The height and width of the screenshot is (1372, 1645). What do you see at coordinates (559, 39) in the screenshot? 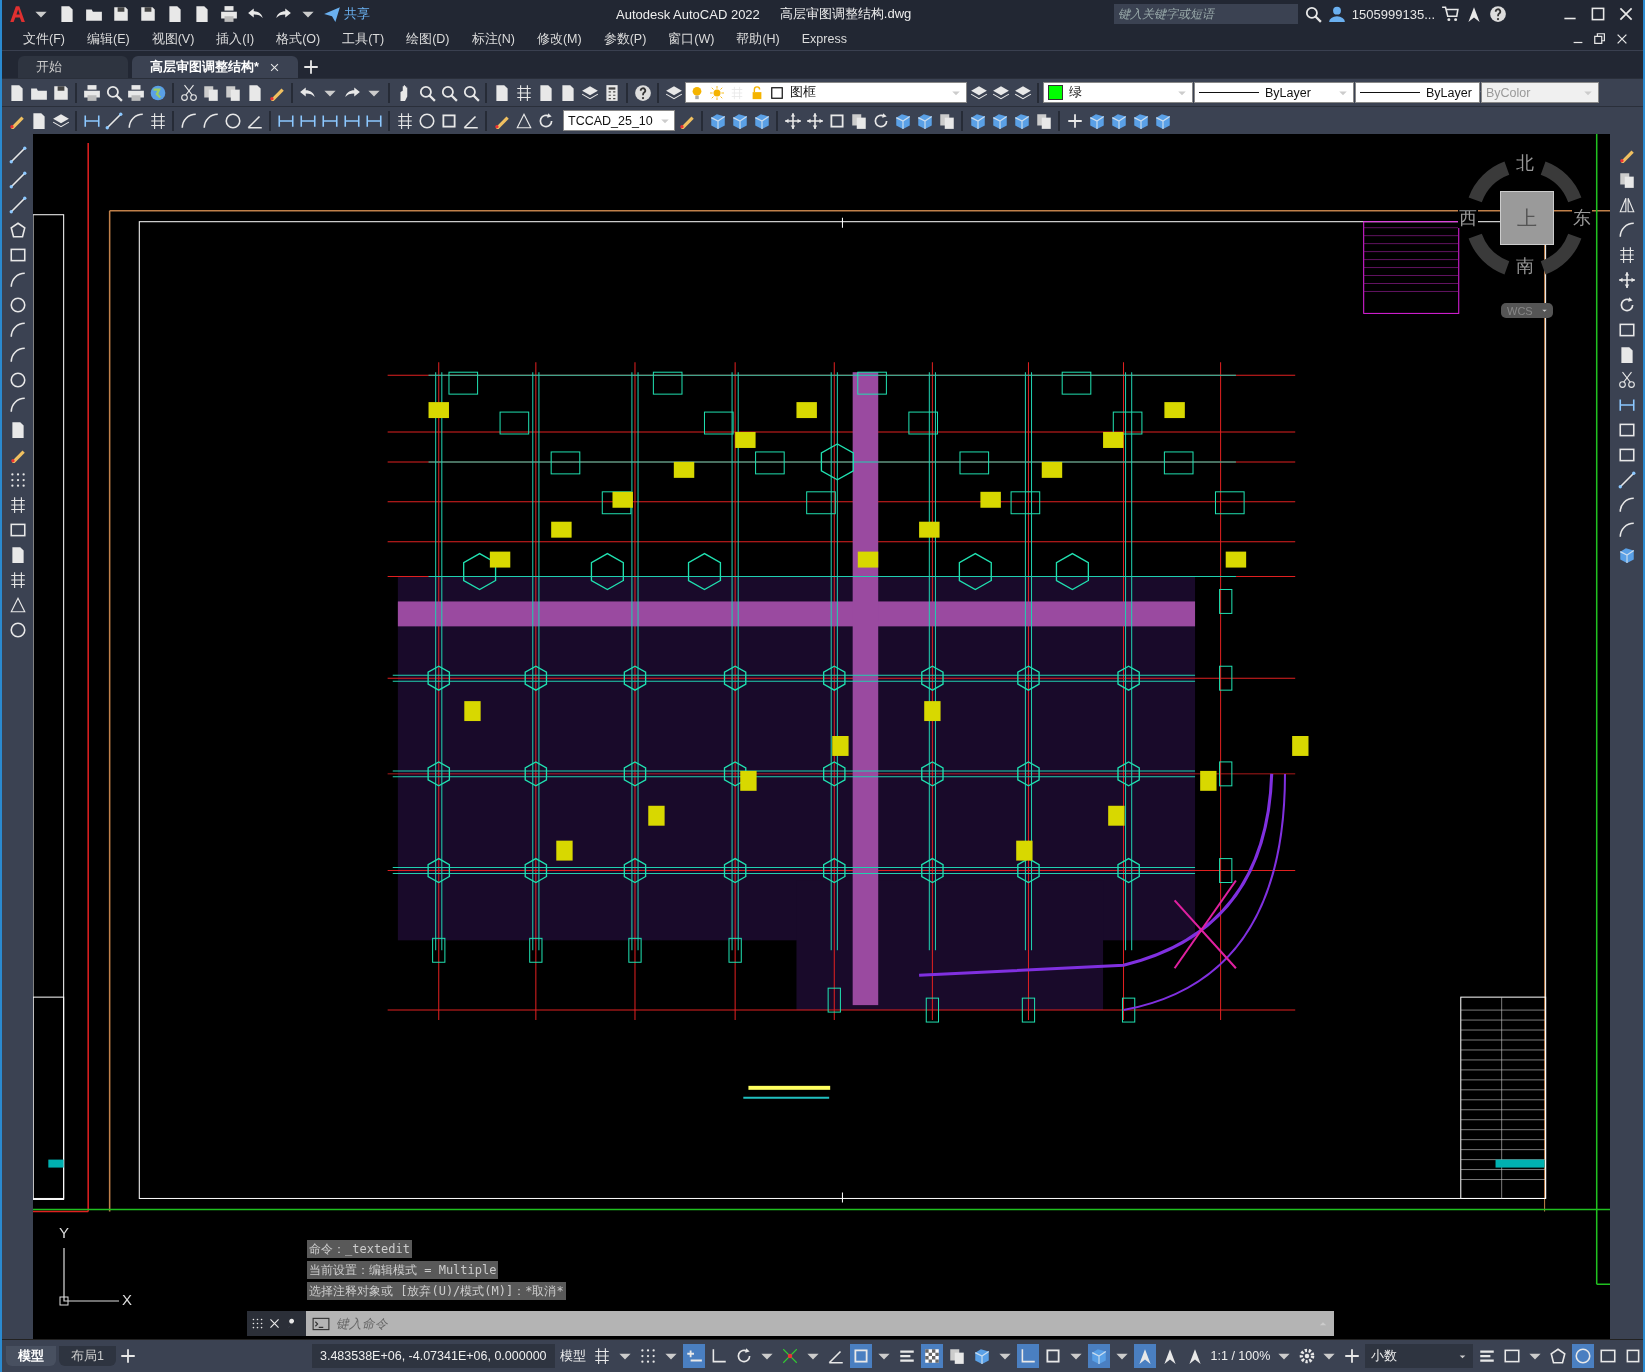
I see `menu-item: 修改(M)` at bounding box center [559, 39].